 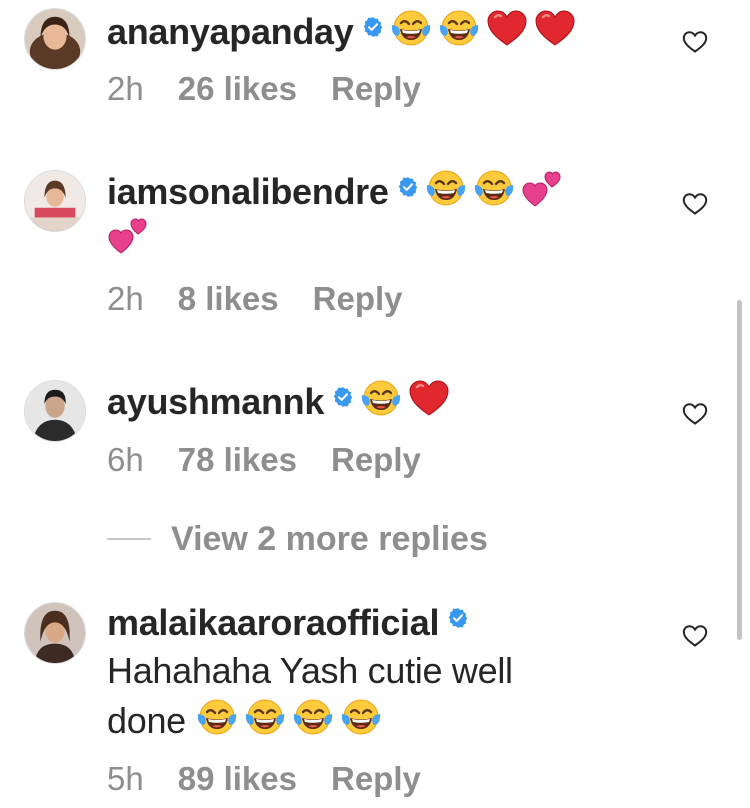 I want to click on timestamp: 5h, so click(x=125, y=778).